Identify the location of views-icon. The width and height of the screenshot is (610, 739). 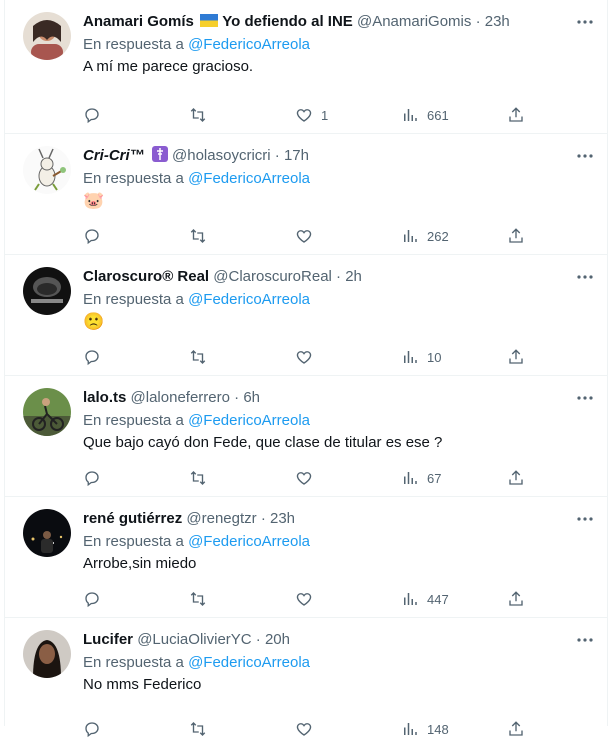
(410, 357).